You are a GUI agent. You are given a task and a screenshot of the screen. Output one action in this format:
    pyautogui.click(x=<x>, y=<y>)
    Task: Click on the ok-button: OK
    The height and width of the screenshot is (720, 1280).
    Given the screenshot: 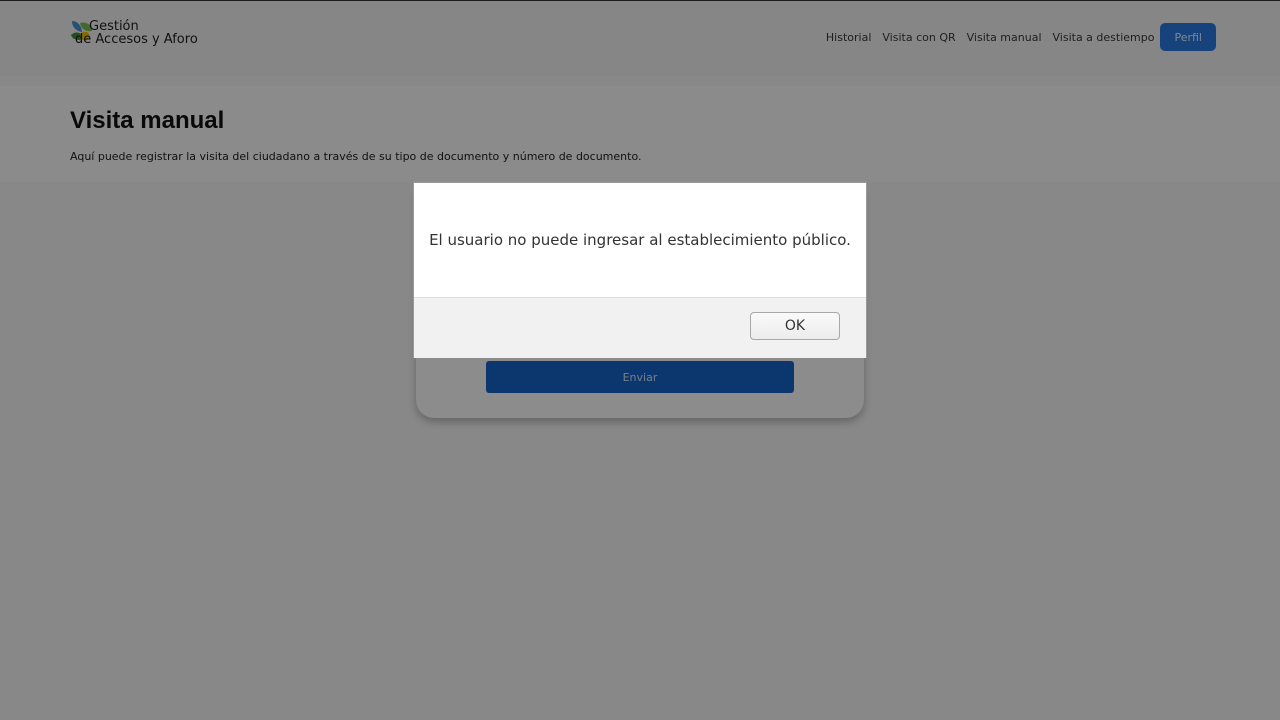 What is the action you would take?
    pyautogui.click(x=795, y=326)
    